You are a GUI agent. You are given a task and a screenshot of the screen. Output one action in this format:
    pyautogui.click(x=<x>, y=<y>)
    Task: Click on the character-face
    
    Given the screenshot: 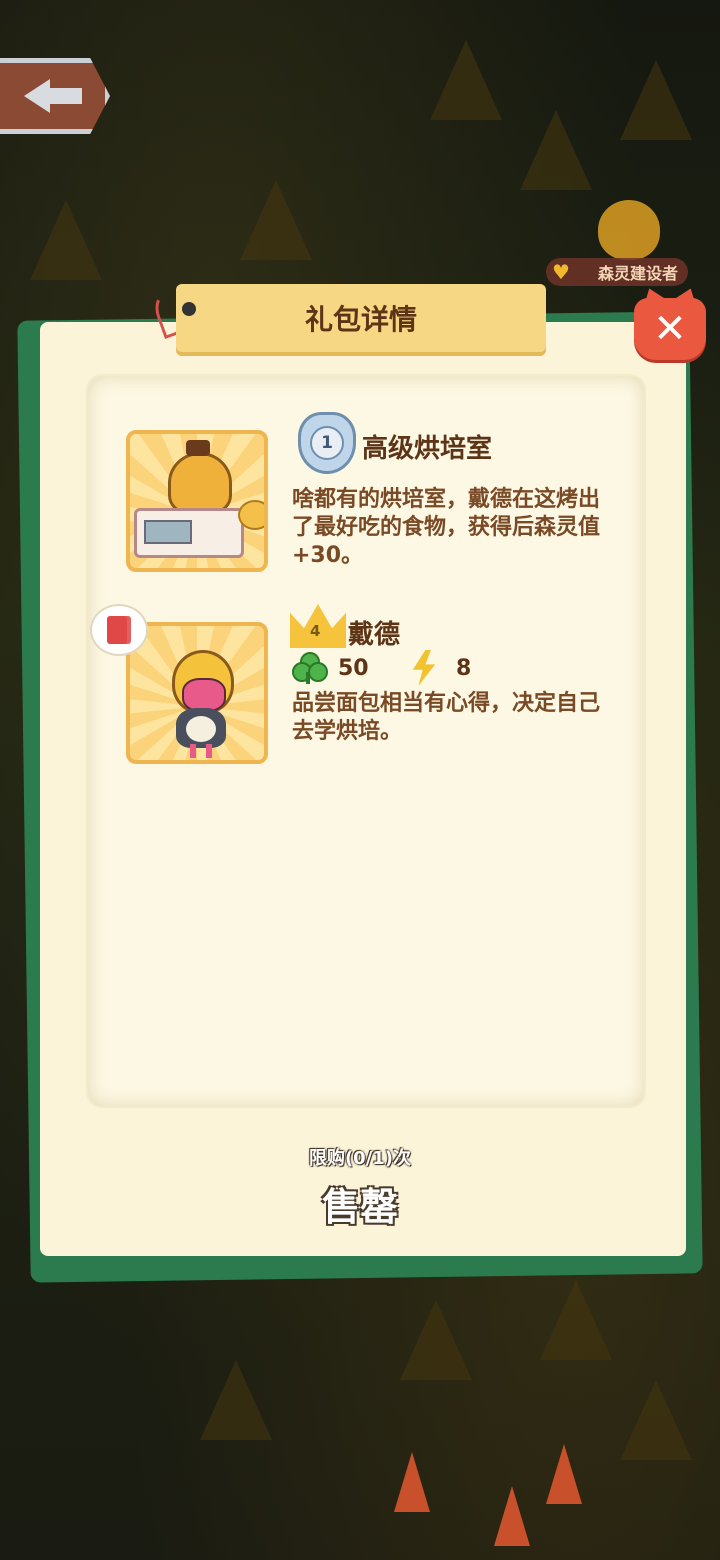 What is the action you would take?
    pyautogui.click(x=204, y=695)
    